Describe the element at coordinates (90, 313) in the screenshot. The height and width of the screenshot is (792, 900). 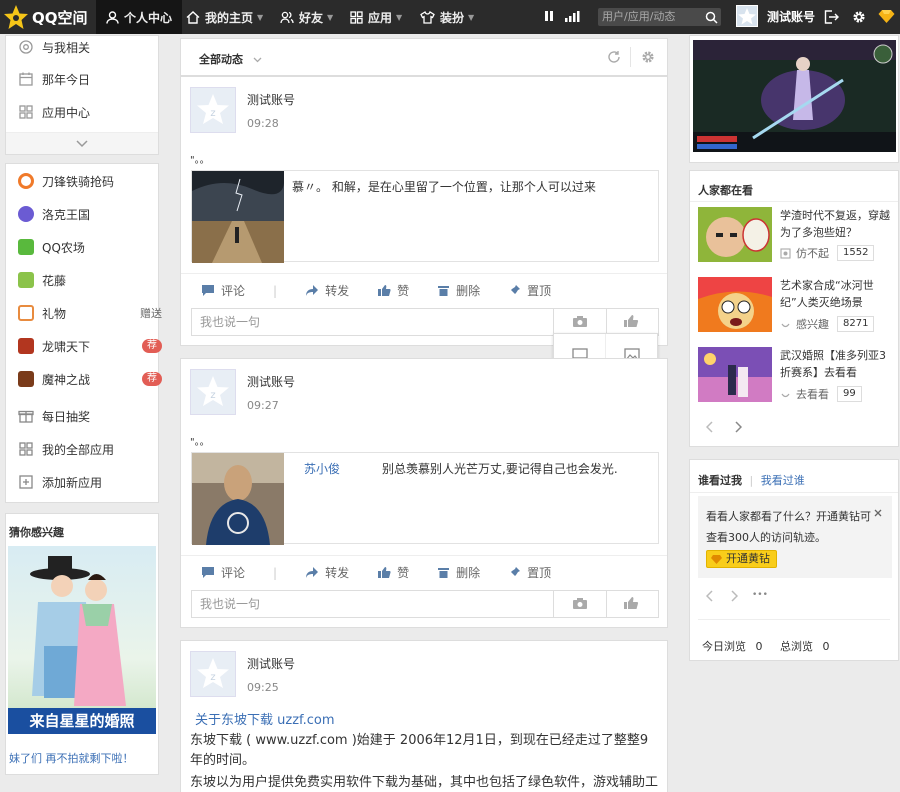
I see `app-item-gift: 礼物 赠送` at that location.